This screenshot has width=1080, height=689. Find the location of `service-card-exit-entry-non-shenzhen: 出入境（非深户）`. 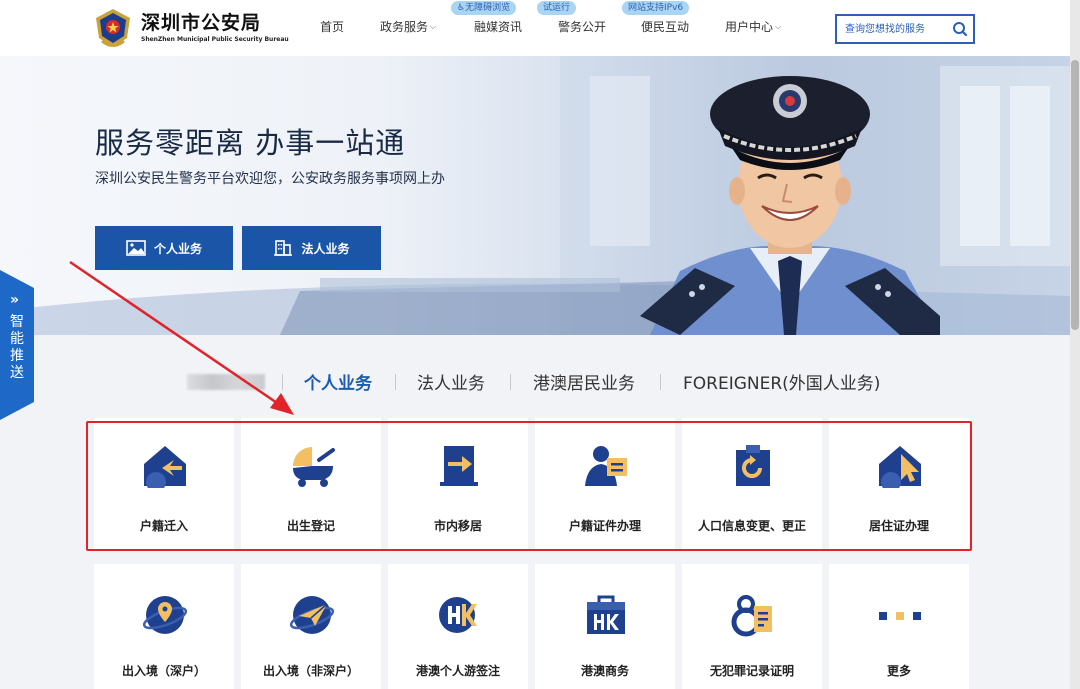

service-card-exit-entry-non-shenzhen: 出入境（非深户） is located at coordinates (311, 626).